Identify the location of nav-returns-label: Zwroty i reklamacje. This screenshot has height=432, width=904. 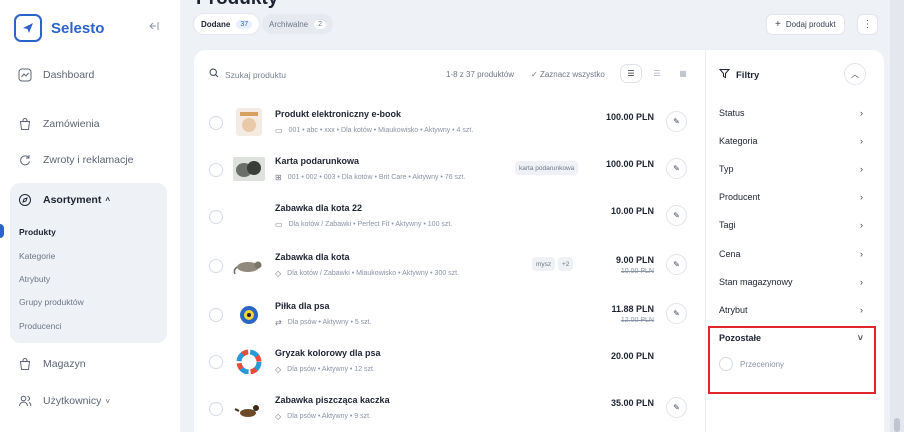
(88, 160).